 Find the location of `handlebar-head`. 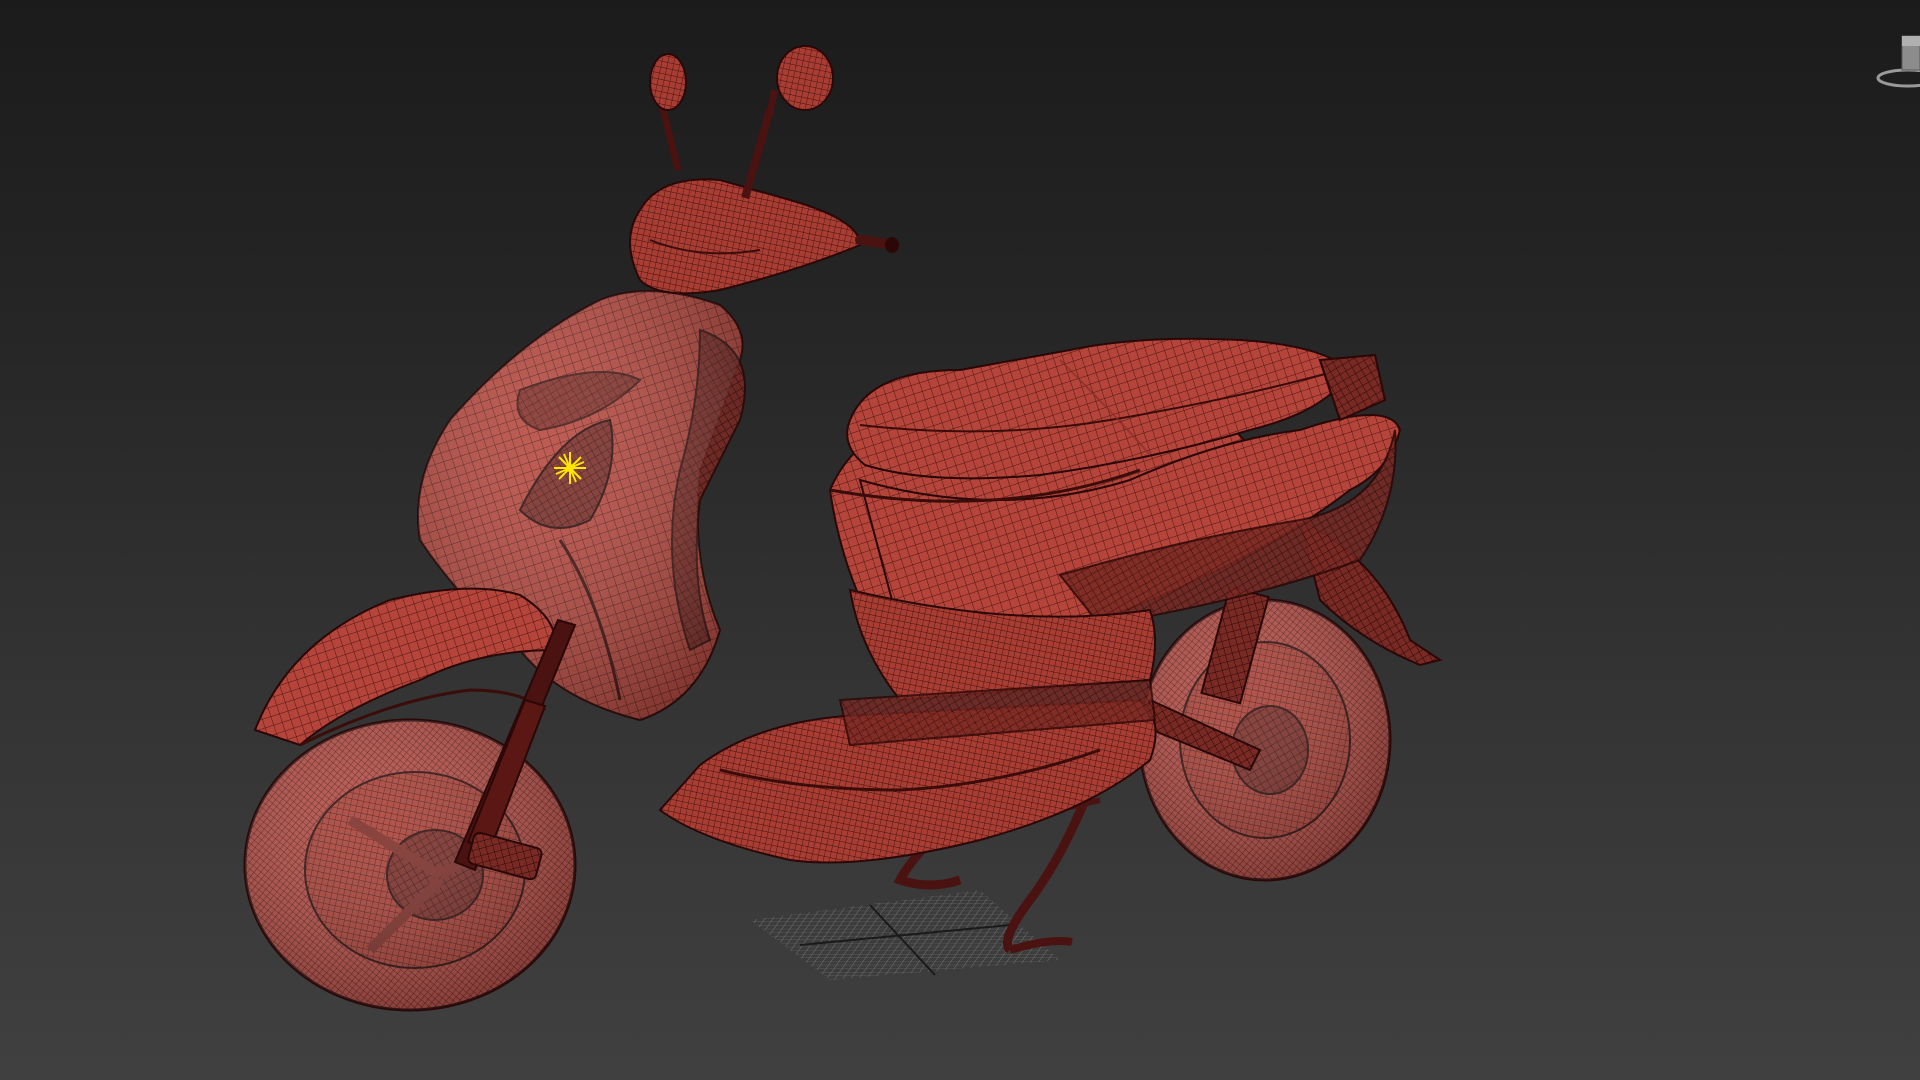

handlebar-head is located at coordinates (764, 236).